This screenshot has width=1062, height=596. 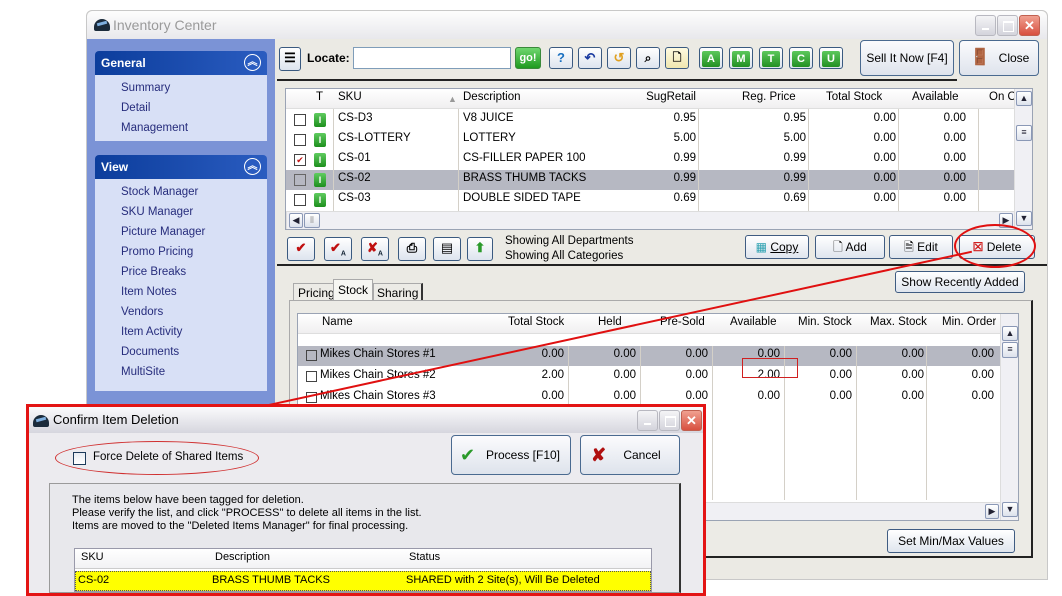 I want to click on col-header-max-stock: Max. Stock, so click(x=898, y=322).